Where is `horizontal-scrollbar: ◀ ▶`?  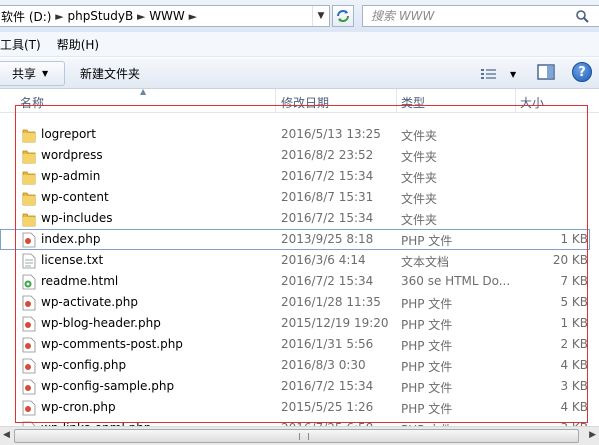
horizontal-scrollbar: ◀ ▶ is located at coordinates (299, 435).